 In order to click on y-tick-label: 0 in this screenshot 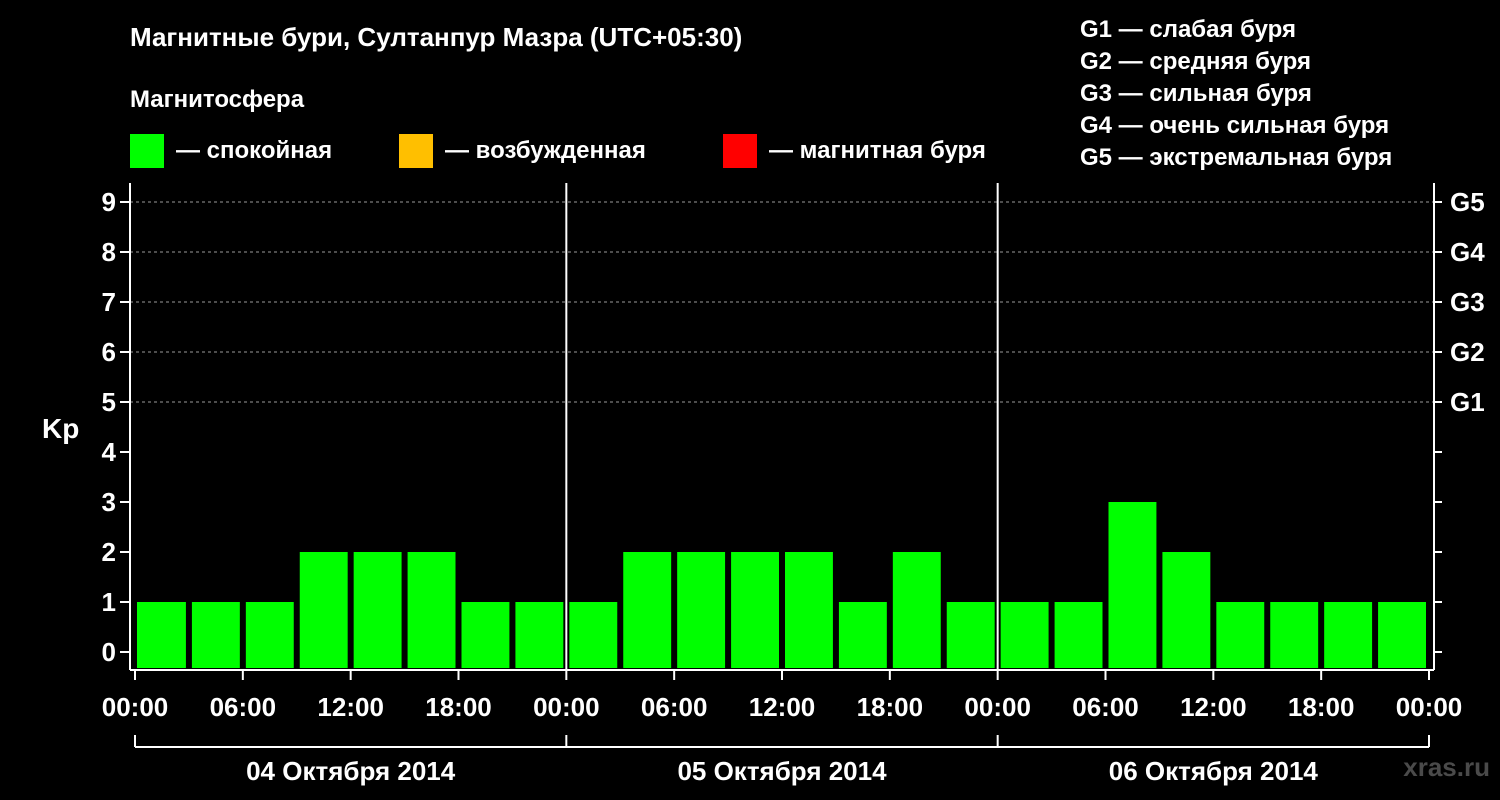, I will do `click(109, 652)`.